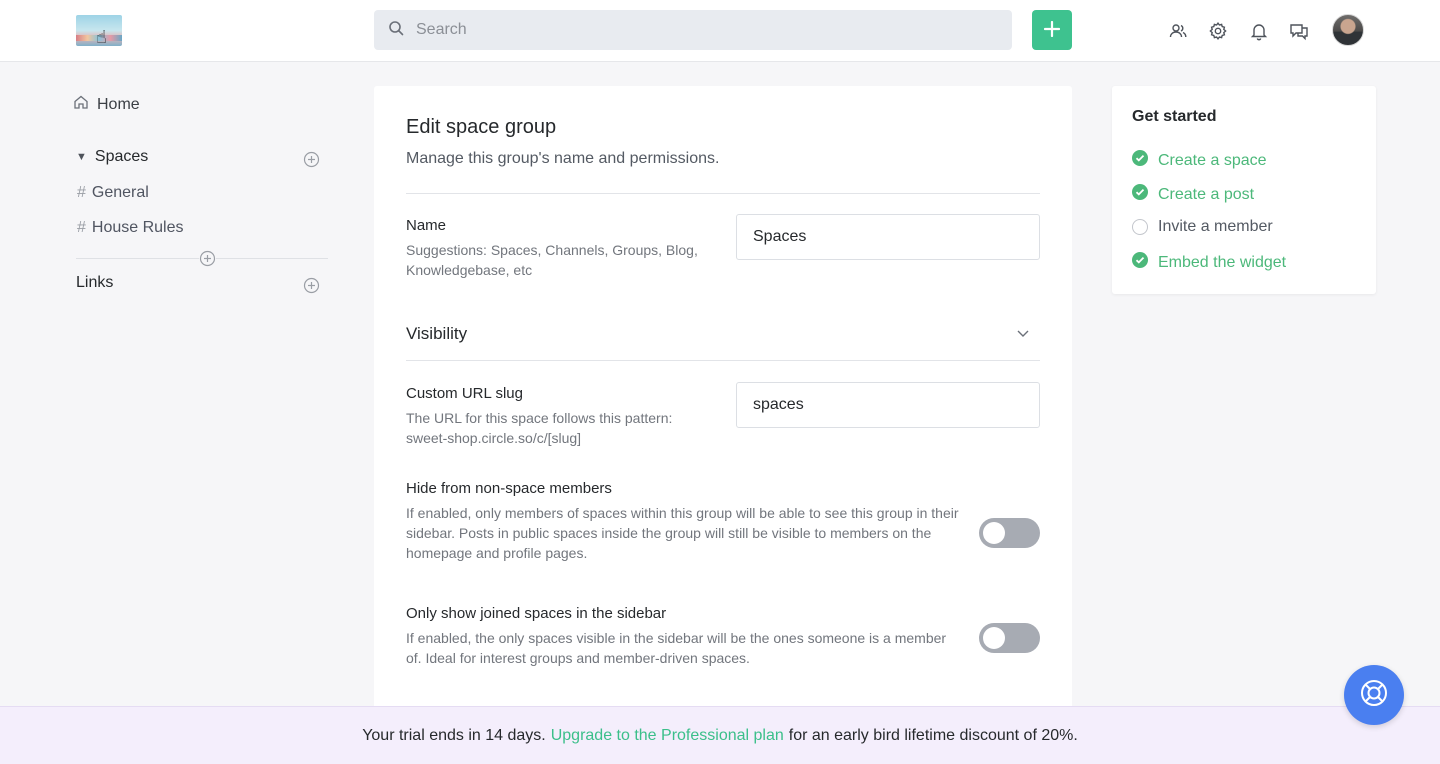  I want to click on checklist-label: Create a space, so click(1212, 160).